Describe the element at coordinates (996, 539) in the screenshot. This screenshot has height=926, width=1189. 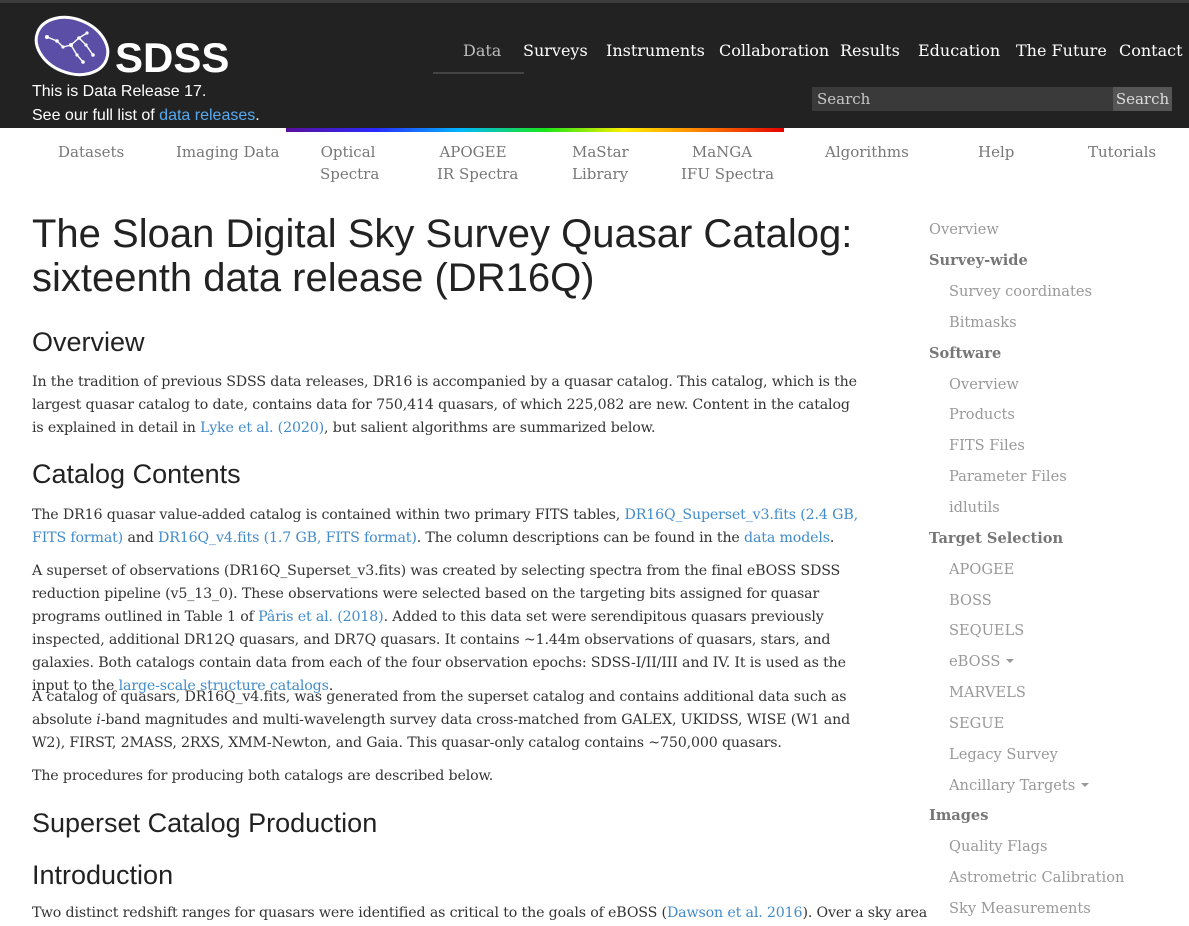
I see `sidebar-target-selection: Target Selection` at that location.